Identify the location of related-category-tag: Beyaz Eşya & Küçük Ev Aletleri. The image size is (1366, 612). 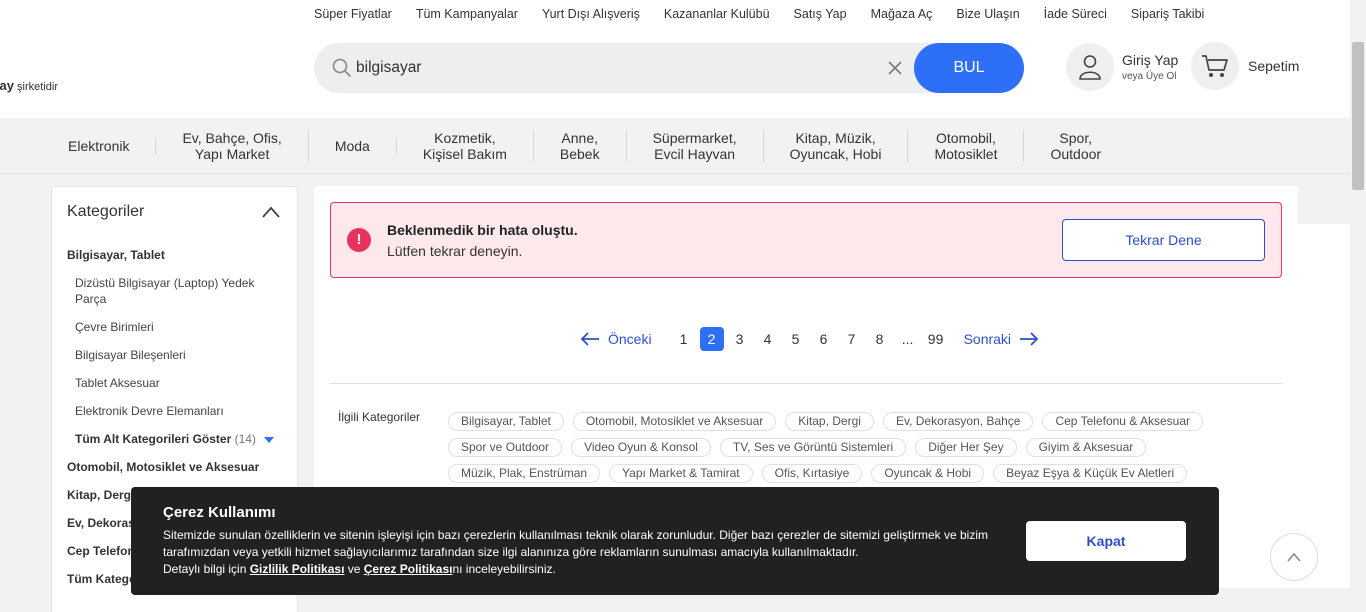
(1090, 473).